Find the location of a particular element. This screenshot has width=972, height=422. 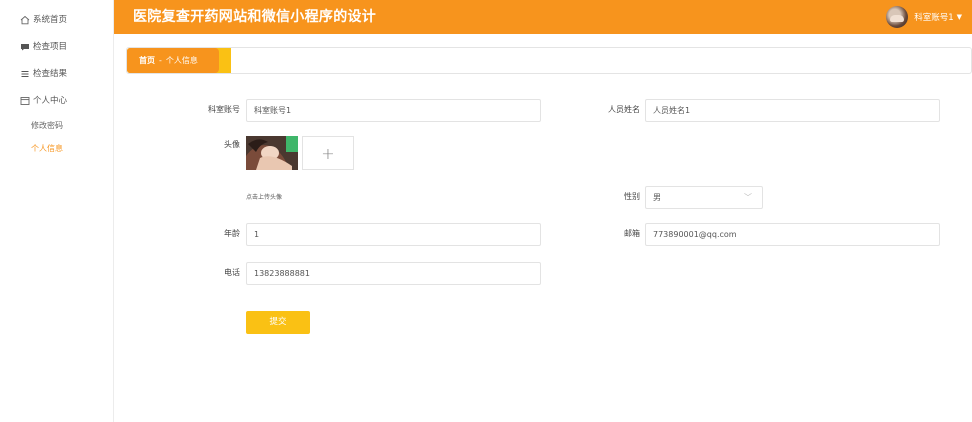

window-icon is located at coordinates (25, 101).